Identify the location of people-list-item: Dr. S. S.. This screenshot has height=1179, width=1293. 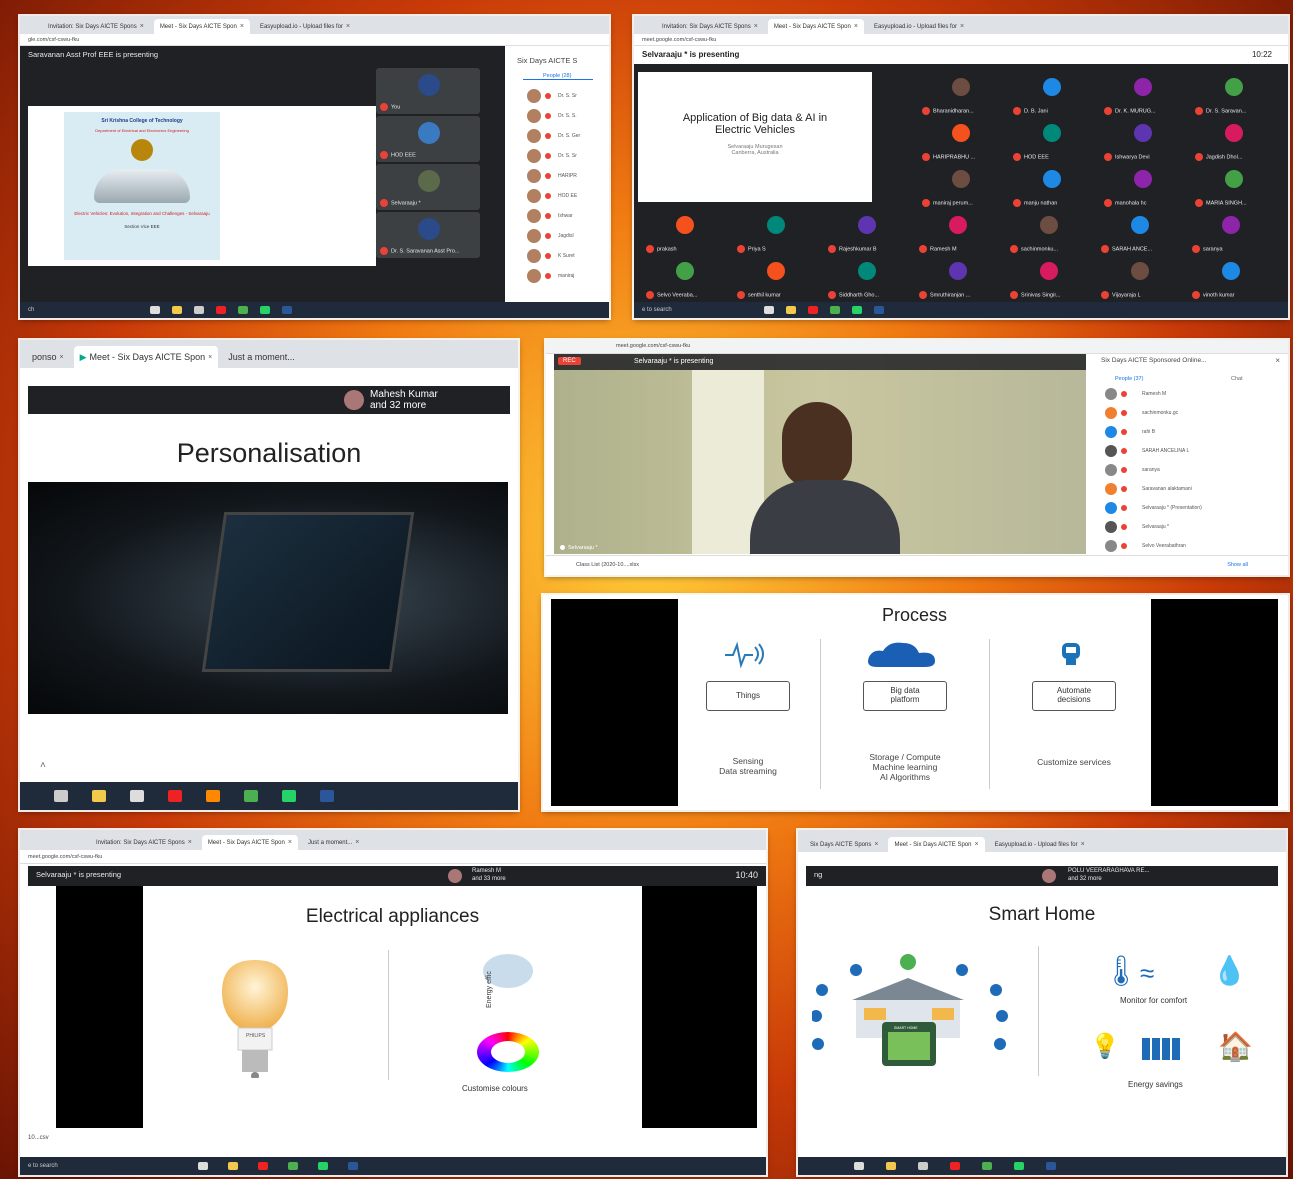
(568, 116).